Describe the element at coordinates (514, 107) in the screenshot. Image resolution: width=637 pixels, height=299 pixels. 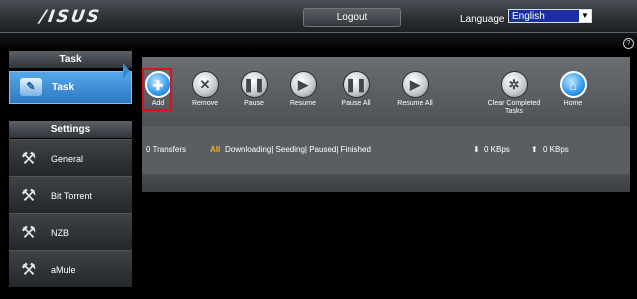
I see `clear-completed-label: Clear Completed Tasks` at that location.